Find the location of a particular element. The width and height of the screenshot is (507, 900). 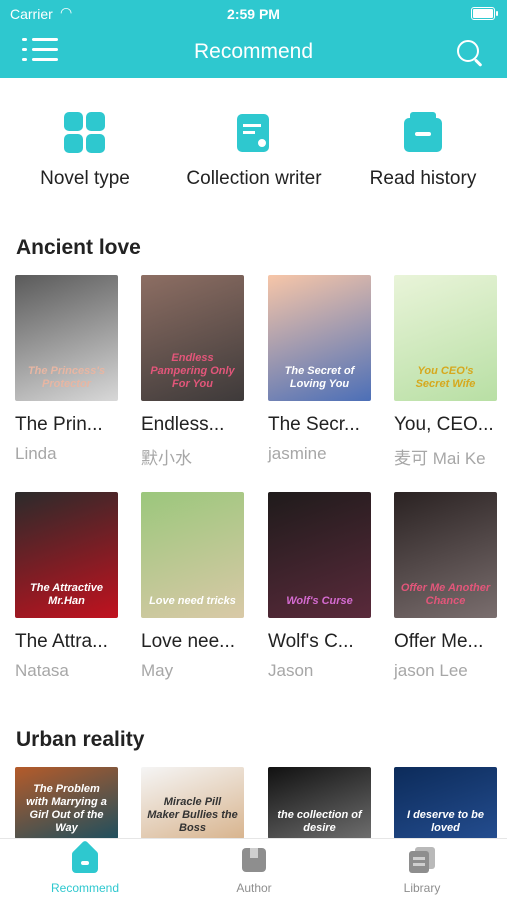

top-bar: Carrier ◠ 2:59 PM Recommend is located at coordinates (253, 39).